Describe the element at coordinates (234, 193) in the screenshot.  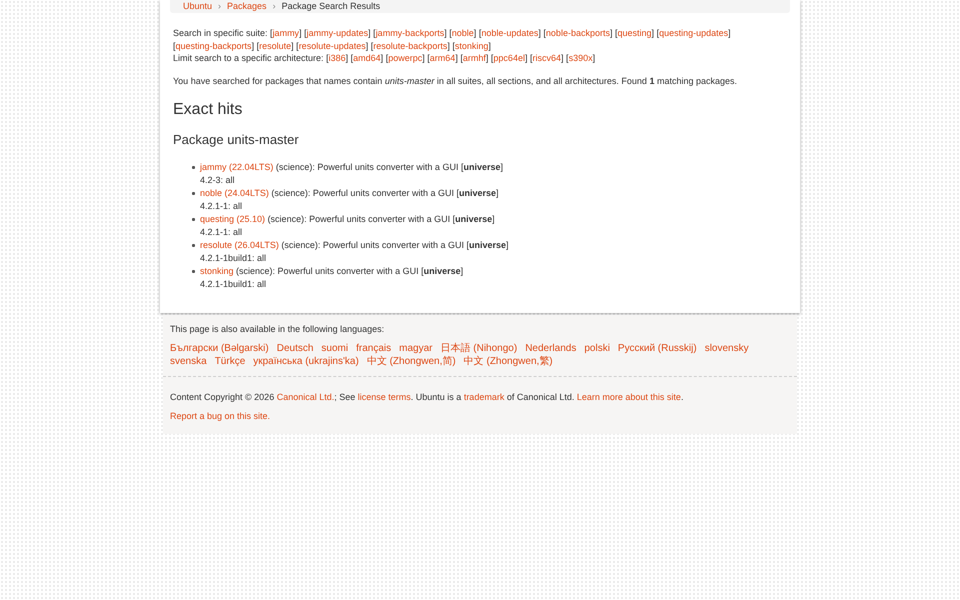
I see `release-link: noble (24.04LTS)` at that location.